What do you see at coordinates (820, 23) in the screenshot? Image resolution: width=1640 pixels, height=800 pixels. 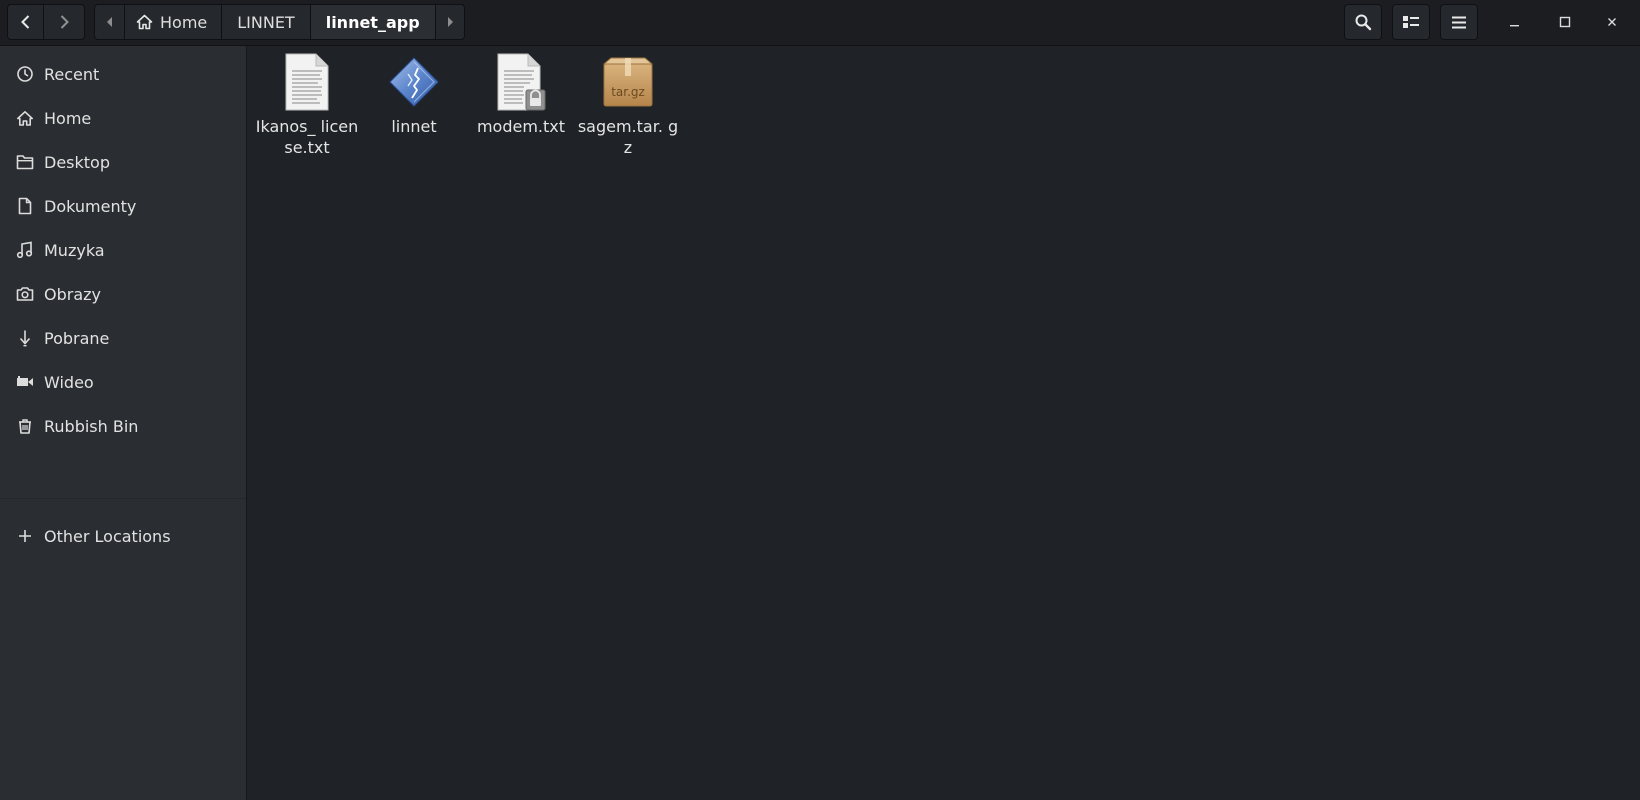 I see `header-bar: Home LINNET linnet_app` at bounding box center [820, 23].